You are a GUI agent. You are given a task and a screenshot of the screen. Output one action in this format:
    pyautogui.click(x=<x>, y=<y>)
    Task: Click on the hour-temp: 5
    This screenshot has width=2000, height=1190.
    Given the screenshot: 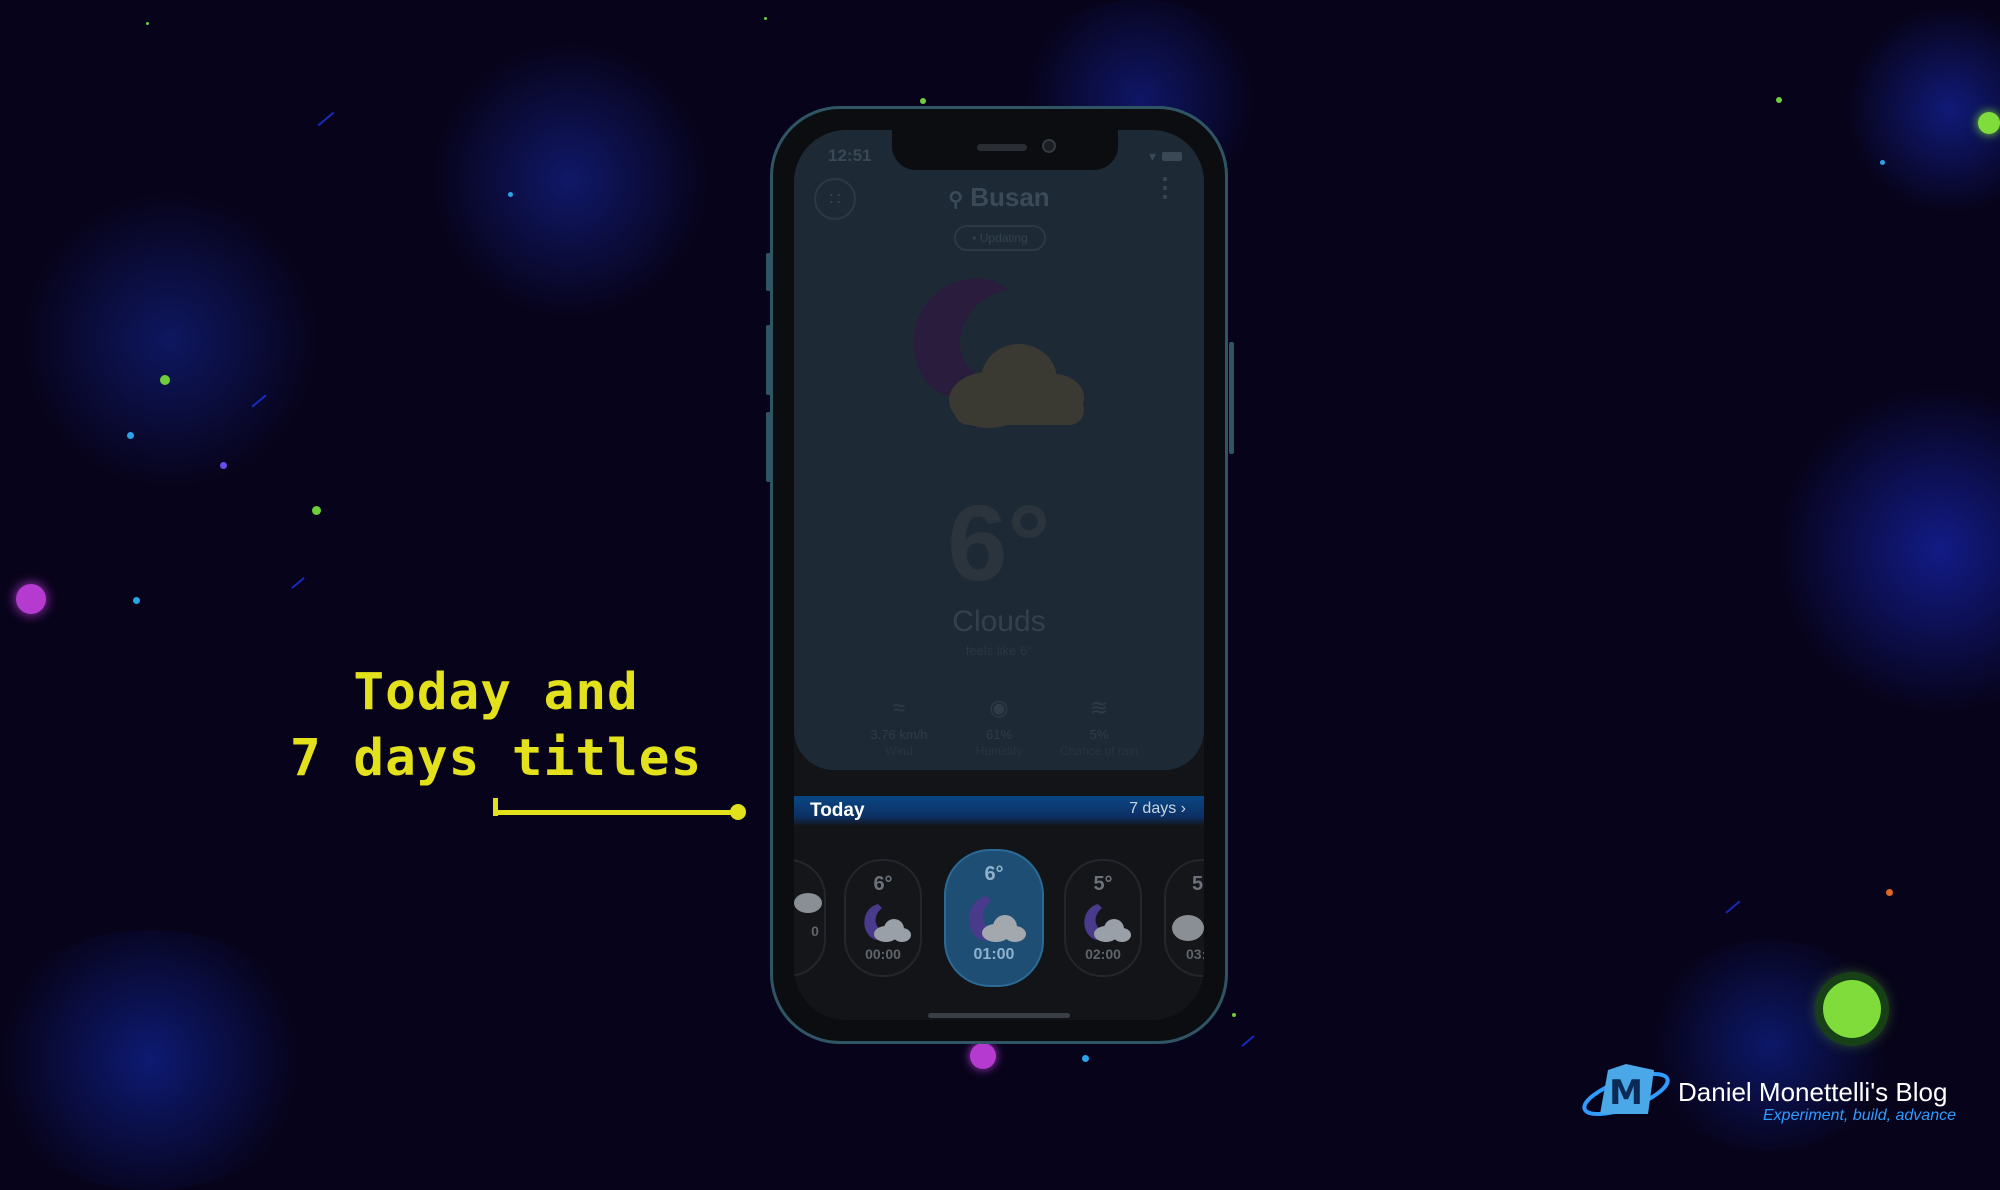 What is the action you would take?
    pyautogui.click(x=1198, y=884)
    